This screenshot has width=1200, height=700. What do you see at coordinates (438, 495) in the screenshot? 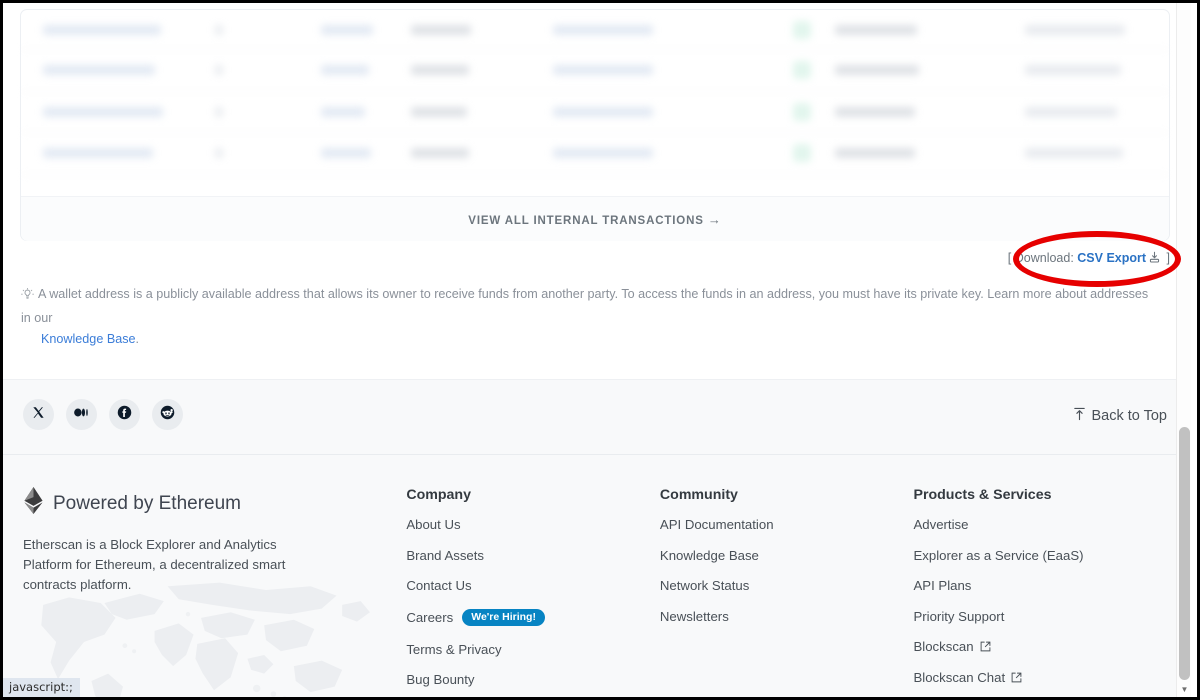
I see `footer-heading-company: Company` at bounding box center [438, 495].